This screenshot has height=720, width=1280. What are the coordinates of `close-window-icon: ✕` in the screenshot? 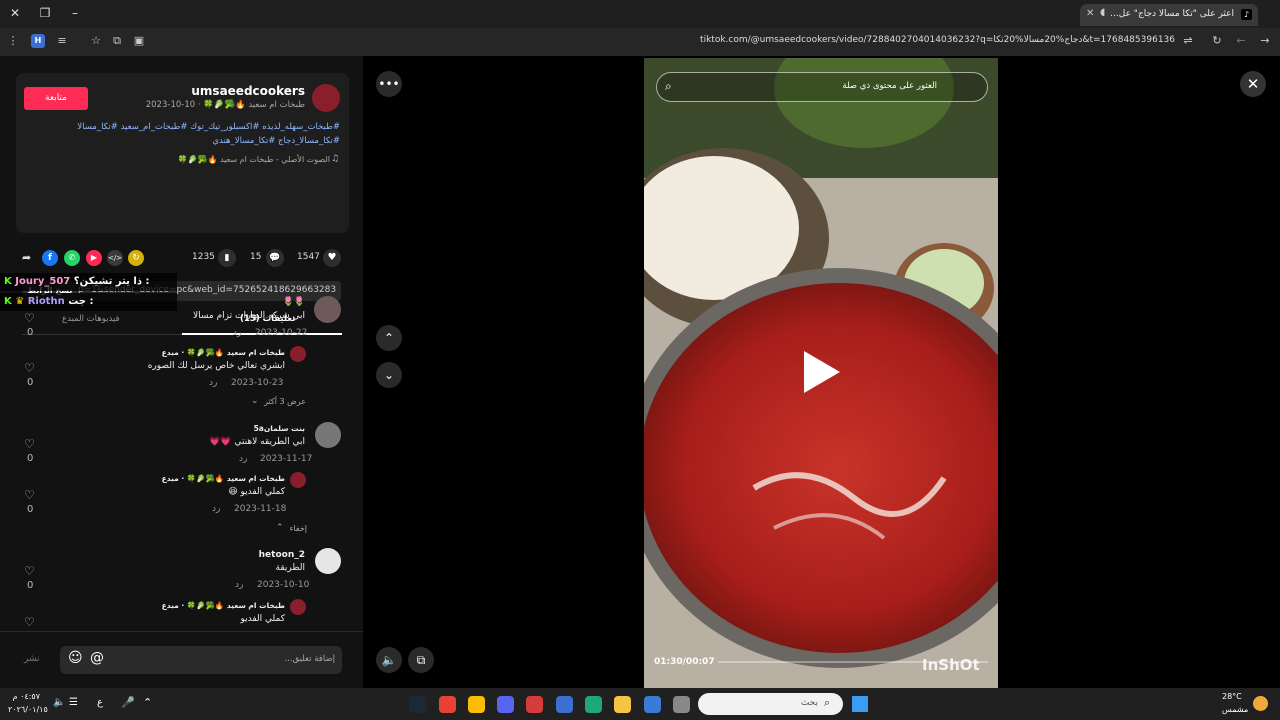 It's located at (15, 13).